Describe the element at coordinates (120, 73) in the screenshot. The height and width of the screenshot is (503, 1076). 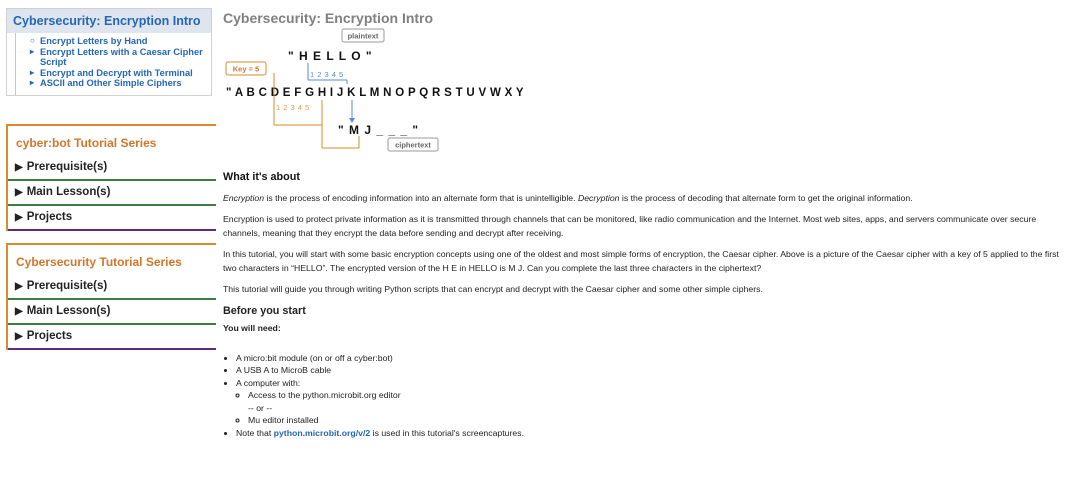
I see `toc-item-terminal: ▸ Encrypt and Decrypt with Terminal` at that location.